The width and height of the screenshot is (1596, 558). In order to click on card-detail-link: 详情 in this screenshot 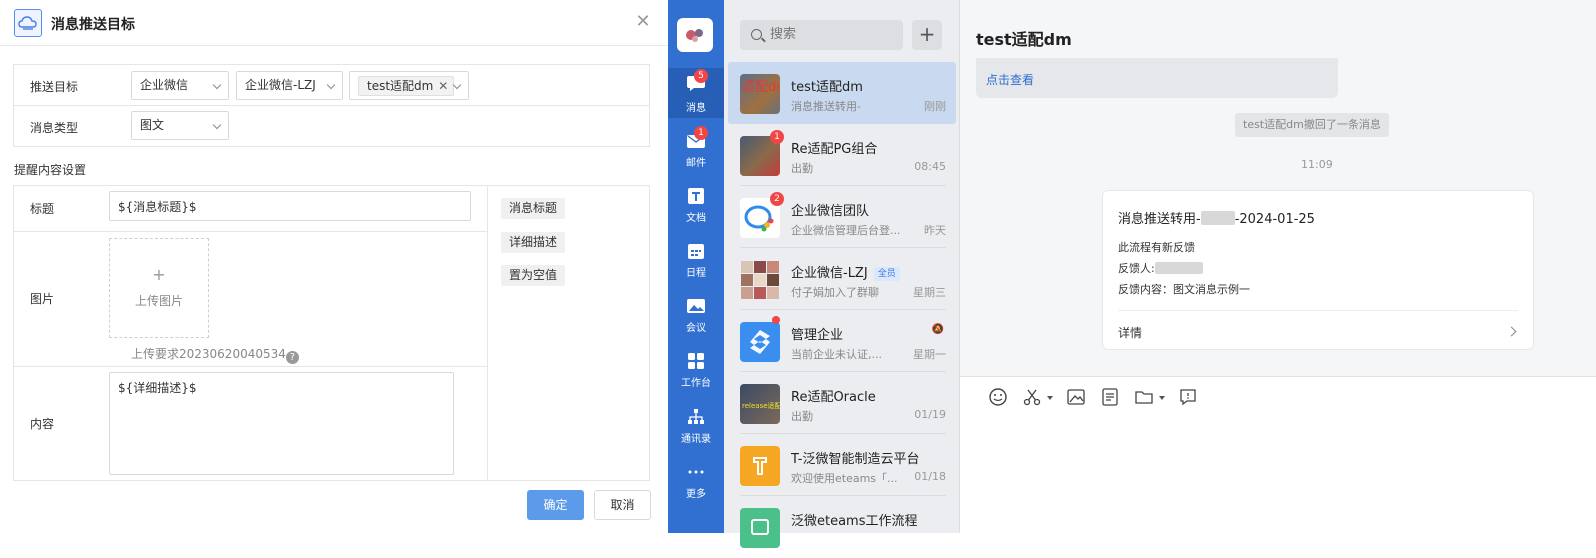, I will do `click(1130, 332)`.